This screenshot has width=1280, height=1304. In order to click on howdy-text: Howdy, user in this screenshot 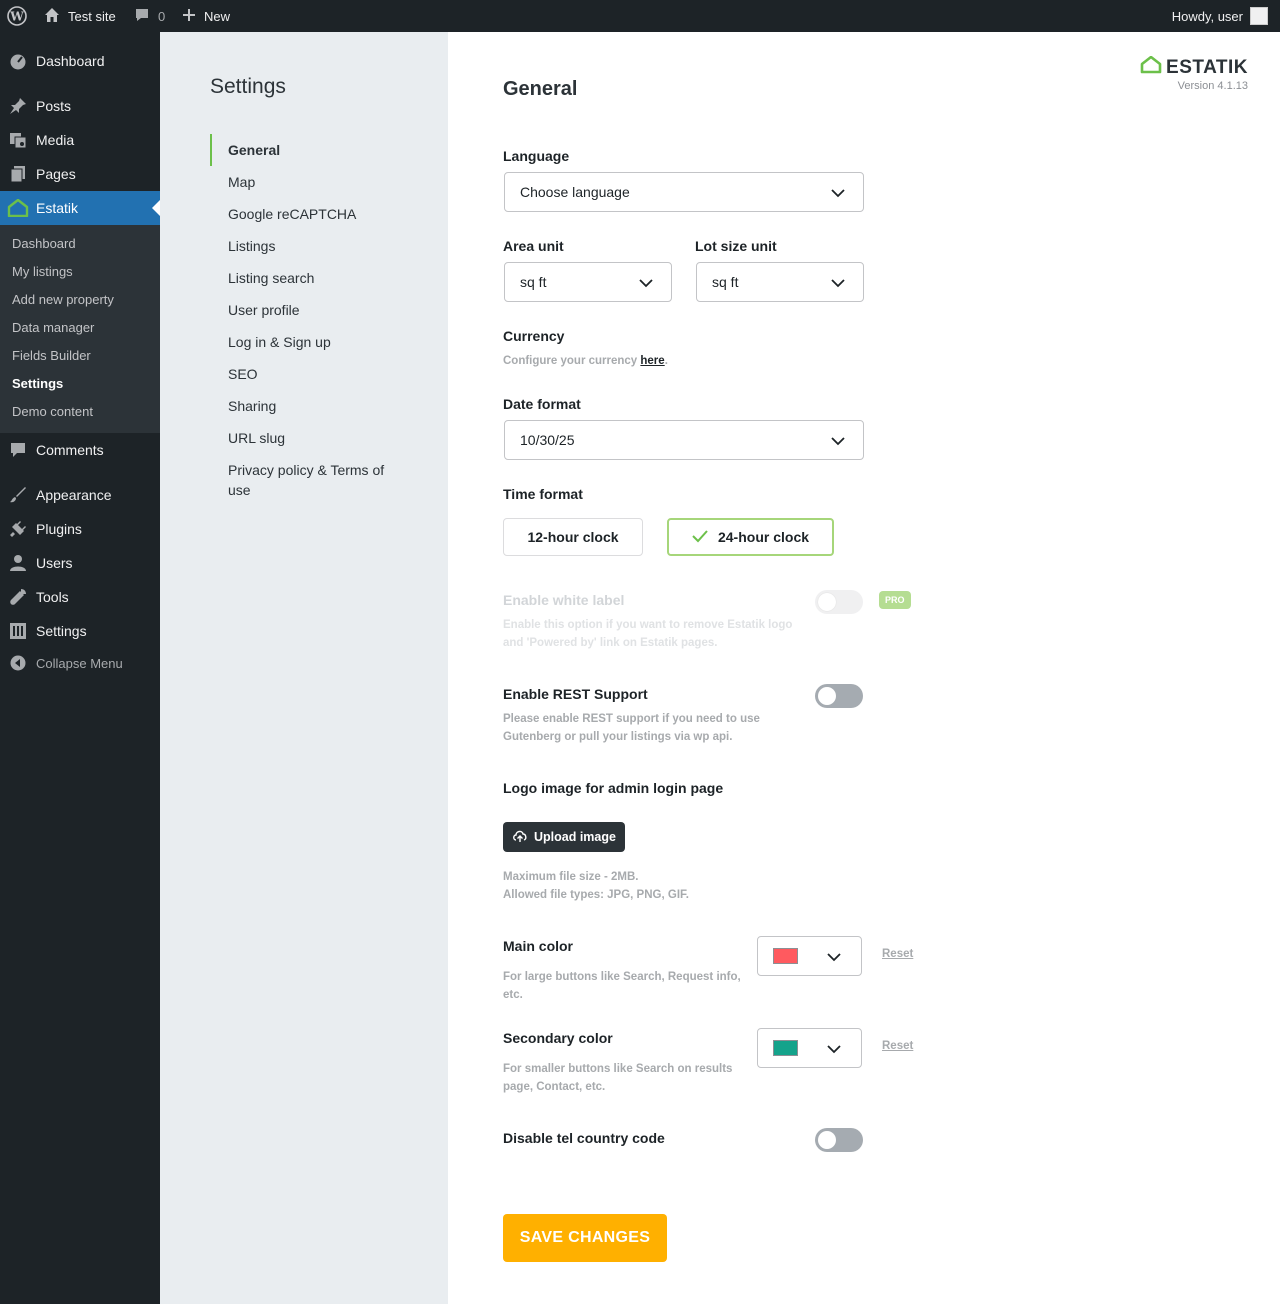, I will do `click(1207, 16)`.